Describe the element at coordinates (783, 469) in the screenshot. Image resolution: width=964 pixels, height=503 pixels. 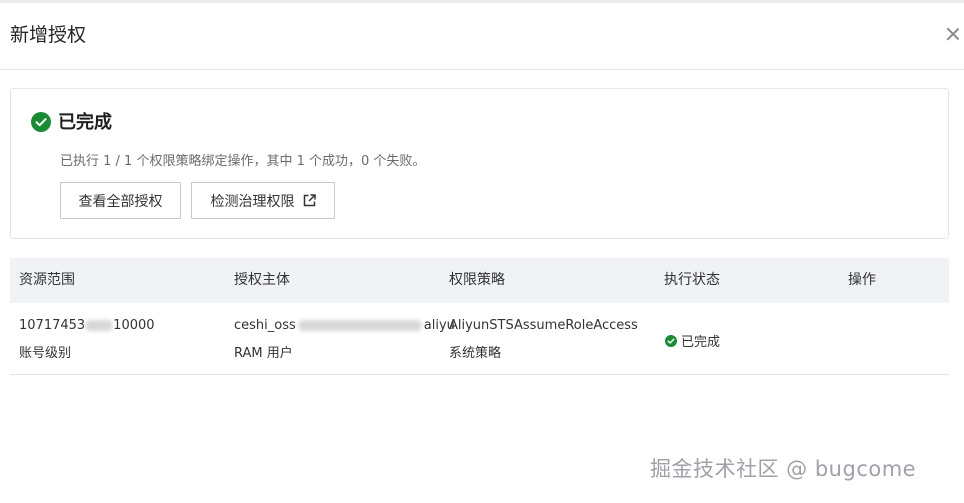
I see `watermark: 掘金技术社区 @ bugcome` at that location.